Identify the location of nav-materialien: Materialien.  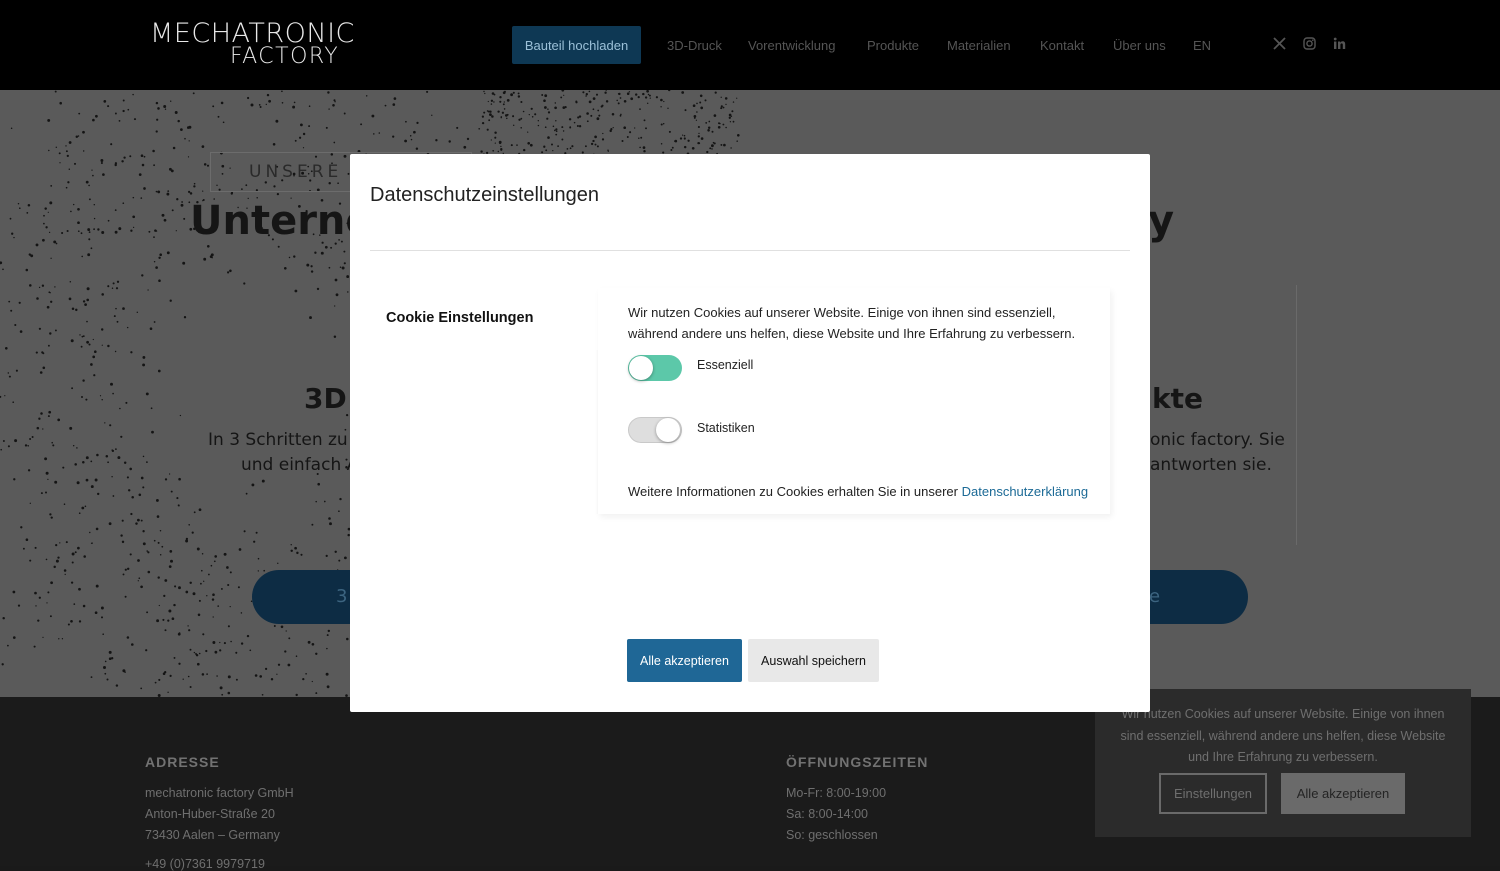
(979, 45).